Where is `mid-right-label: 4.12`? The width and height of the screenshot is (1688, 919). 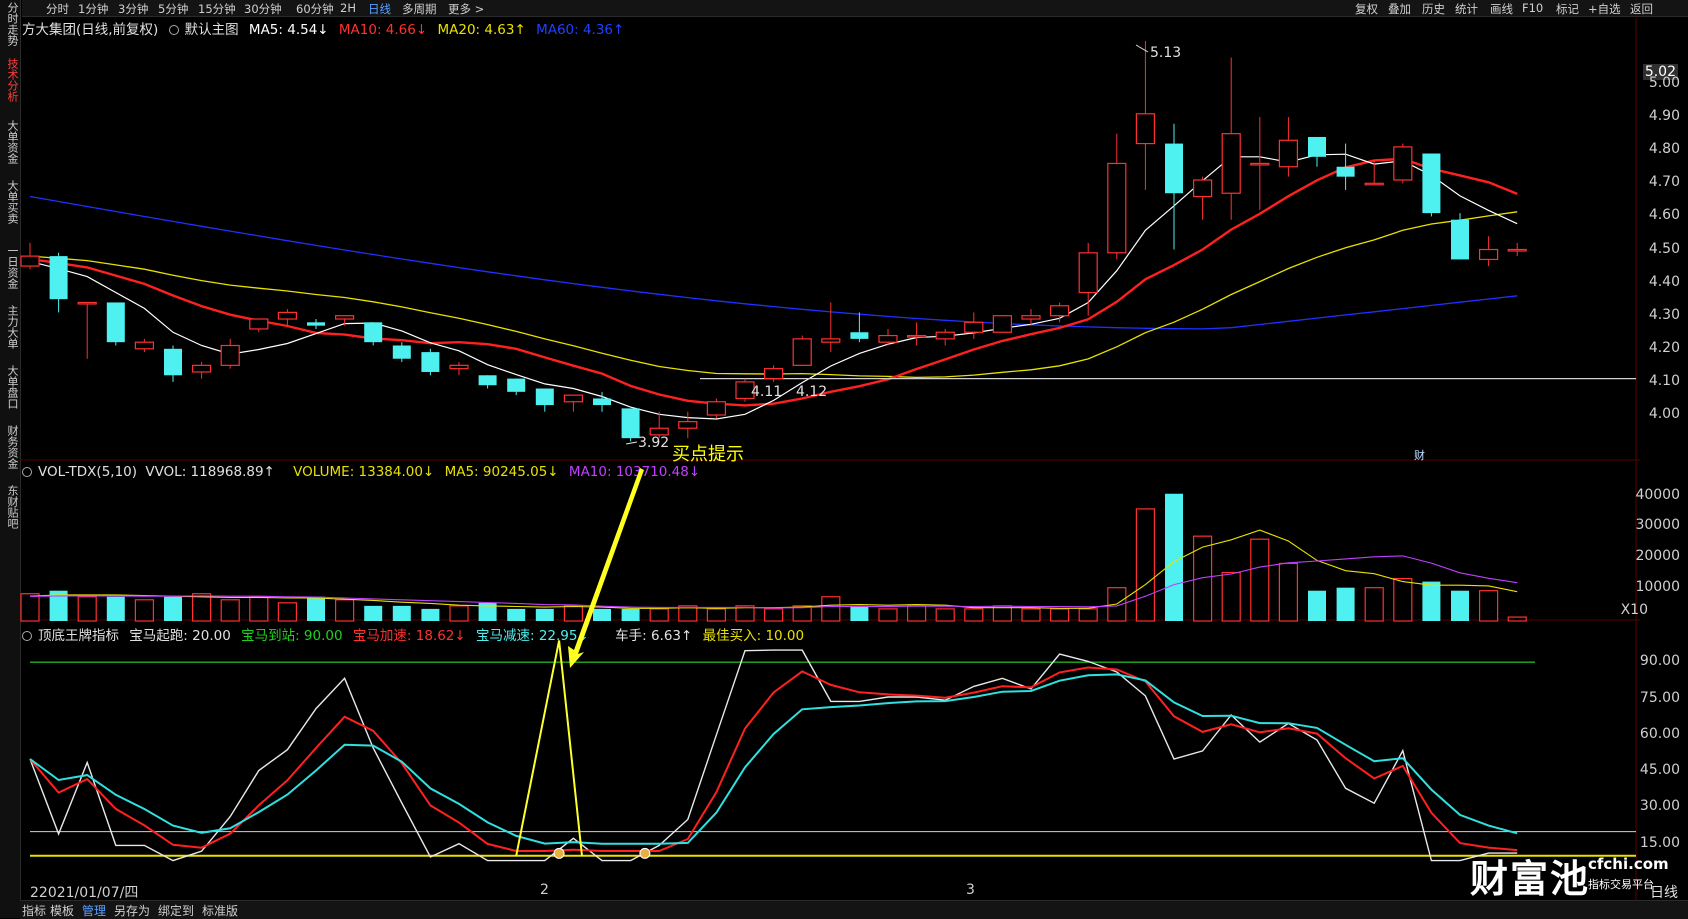
mid-right-label: 4.12 is located at coordinates (811, 392).